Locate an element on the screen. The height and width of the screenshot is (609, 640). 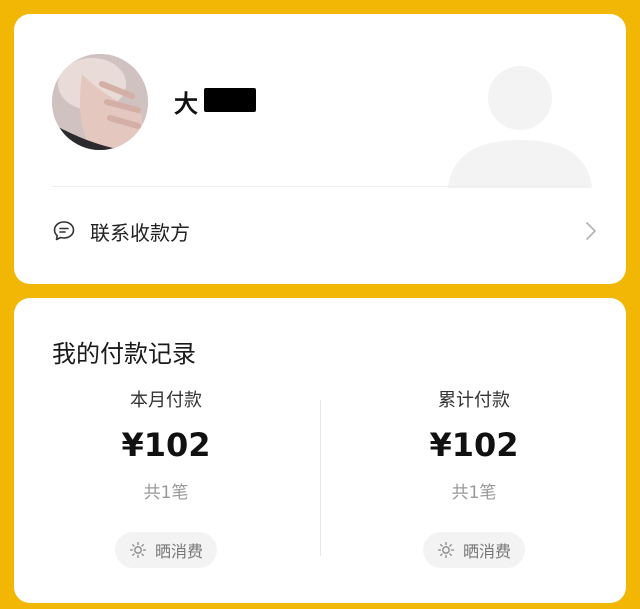
contact-payee-label: 联系收款方 is located at coordinates (140, 232).